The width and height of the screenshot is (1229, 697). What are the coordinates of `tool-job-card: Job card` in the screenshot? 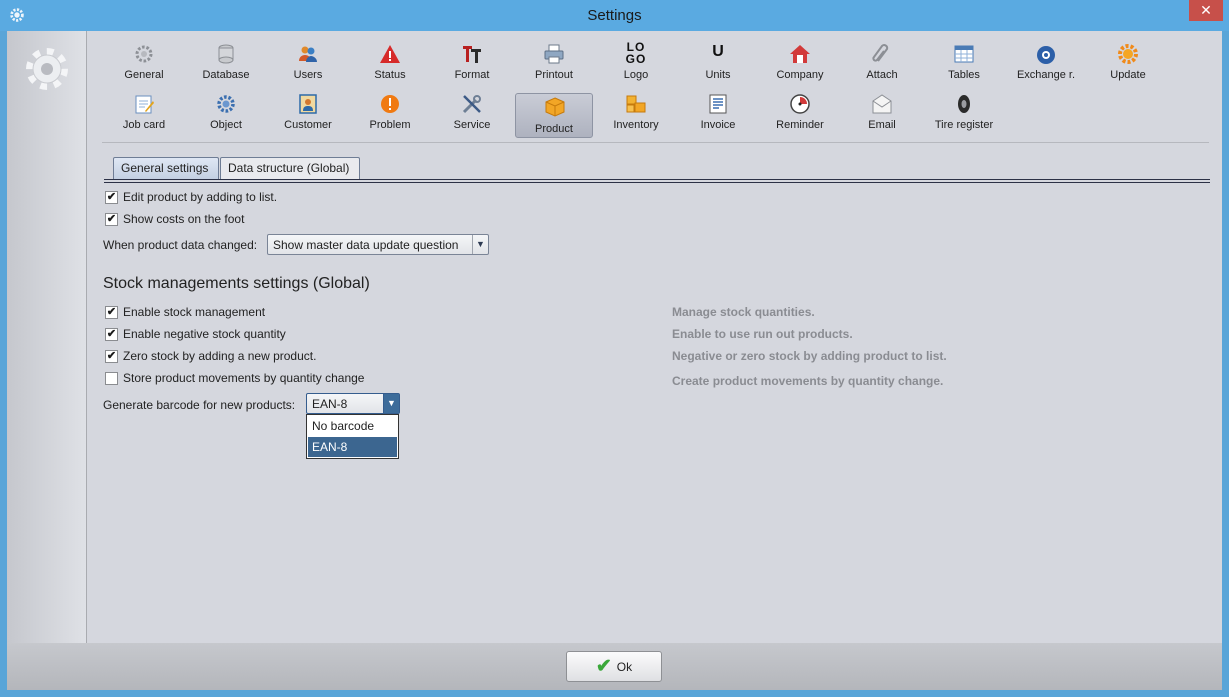 It's located at (144, 112).